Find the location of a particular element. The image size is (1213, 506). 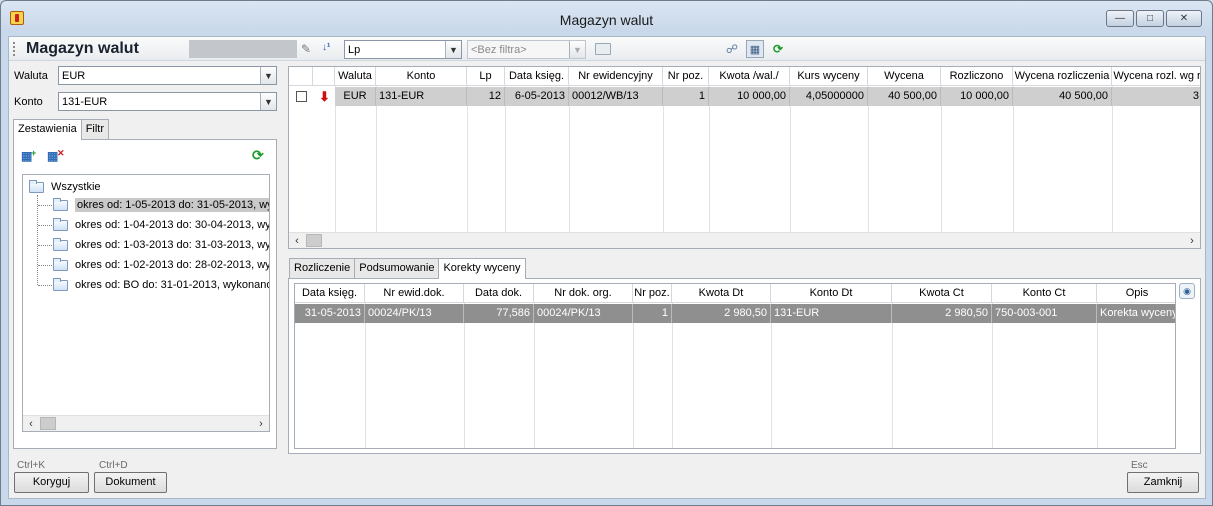

row-checkbox is located at coordinates (301, 96).